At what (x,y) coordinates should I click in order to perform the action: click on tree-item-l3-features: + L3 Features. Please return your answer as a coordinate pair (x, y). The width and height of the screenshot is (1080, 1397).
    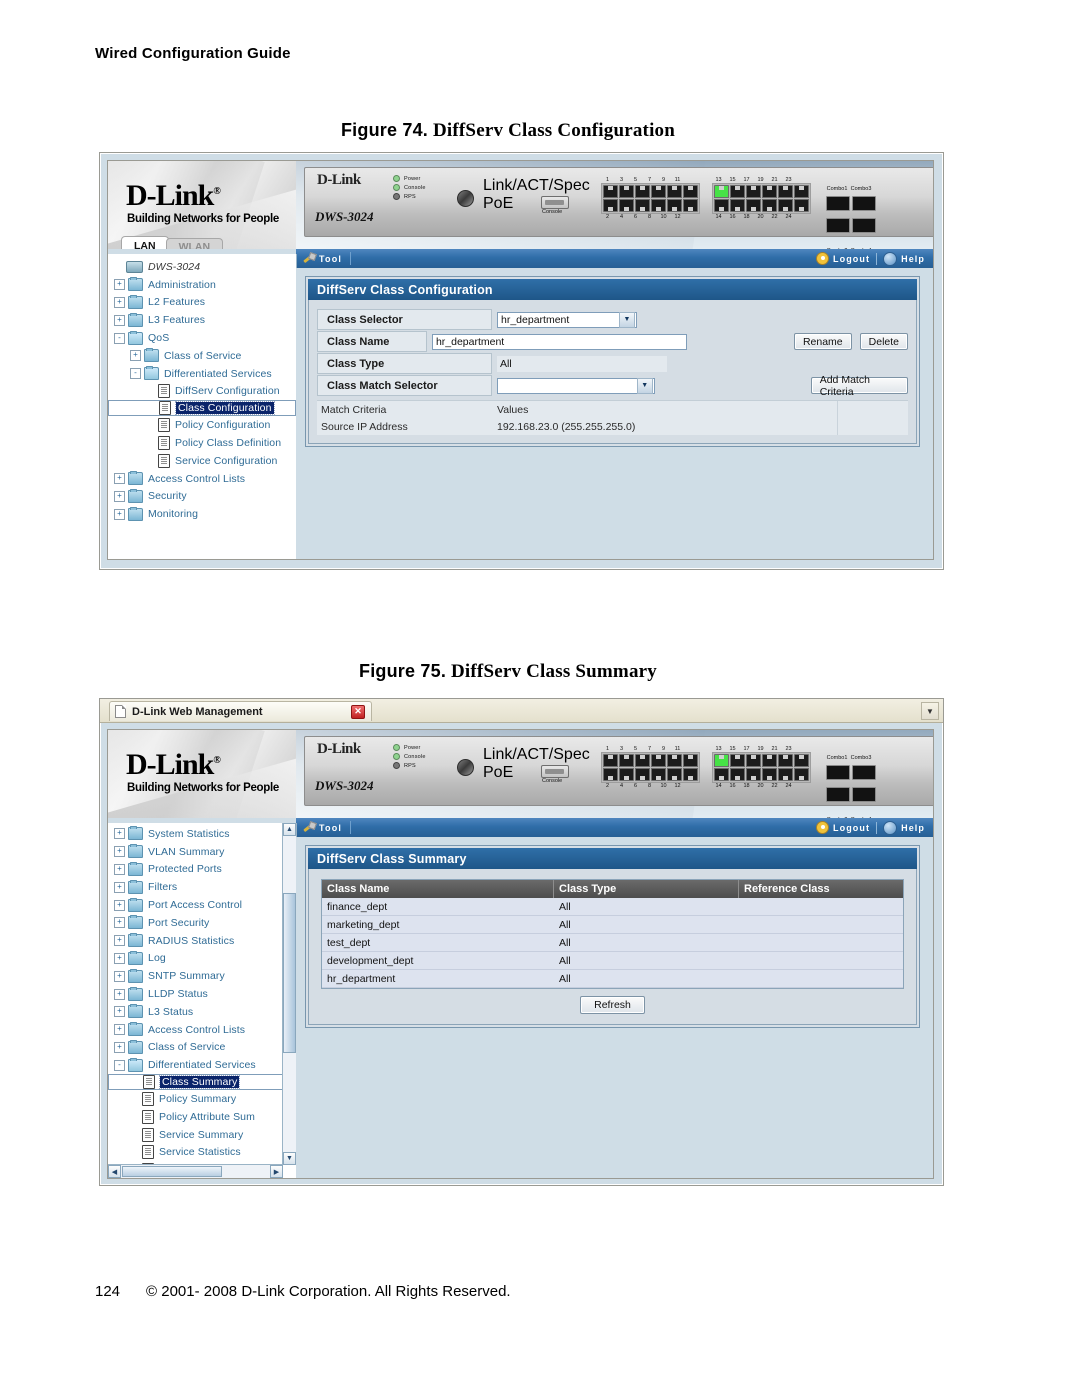
    Looking at the image, I should click on (202, 320).